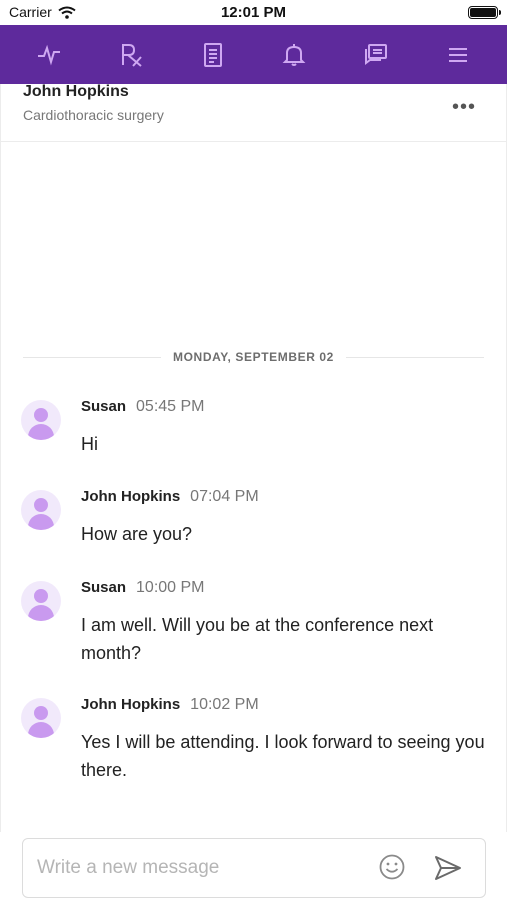  What do you see at coordinates (253, 54) in the screenshot?
I see `top-nav-bar` at bounding box center [253, 54].